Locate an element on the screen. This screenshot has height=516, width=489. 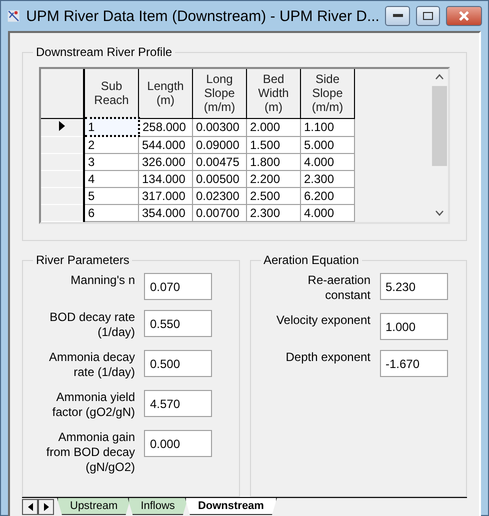
table-cell: 326.000 is located at coordinates (165, 162).